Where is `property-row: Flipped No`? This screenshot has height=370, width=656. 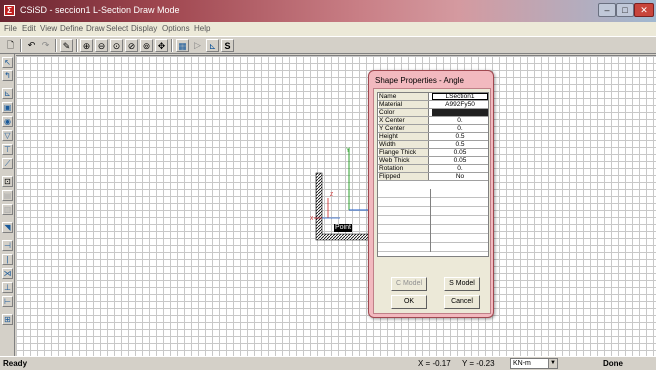 property-row: Flipped No is located at coordinates (433, 177).